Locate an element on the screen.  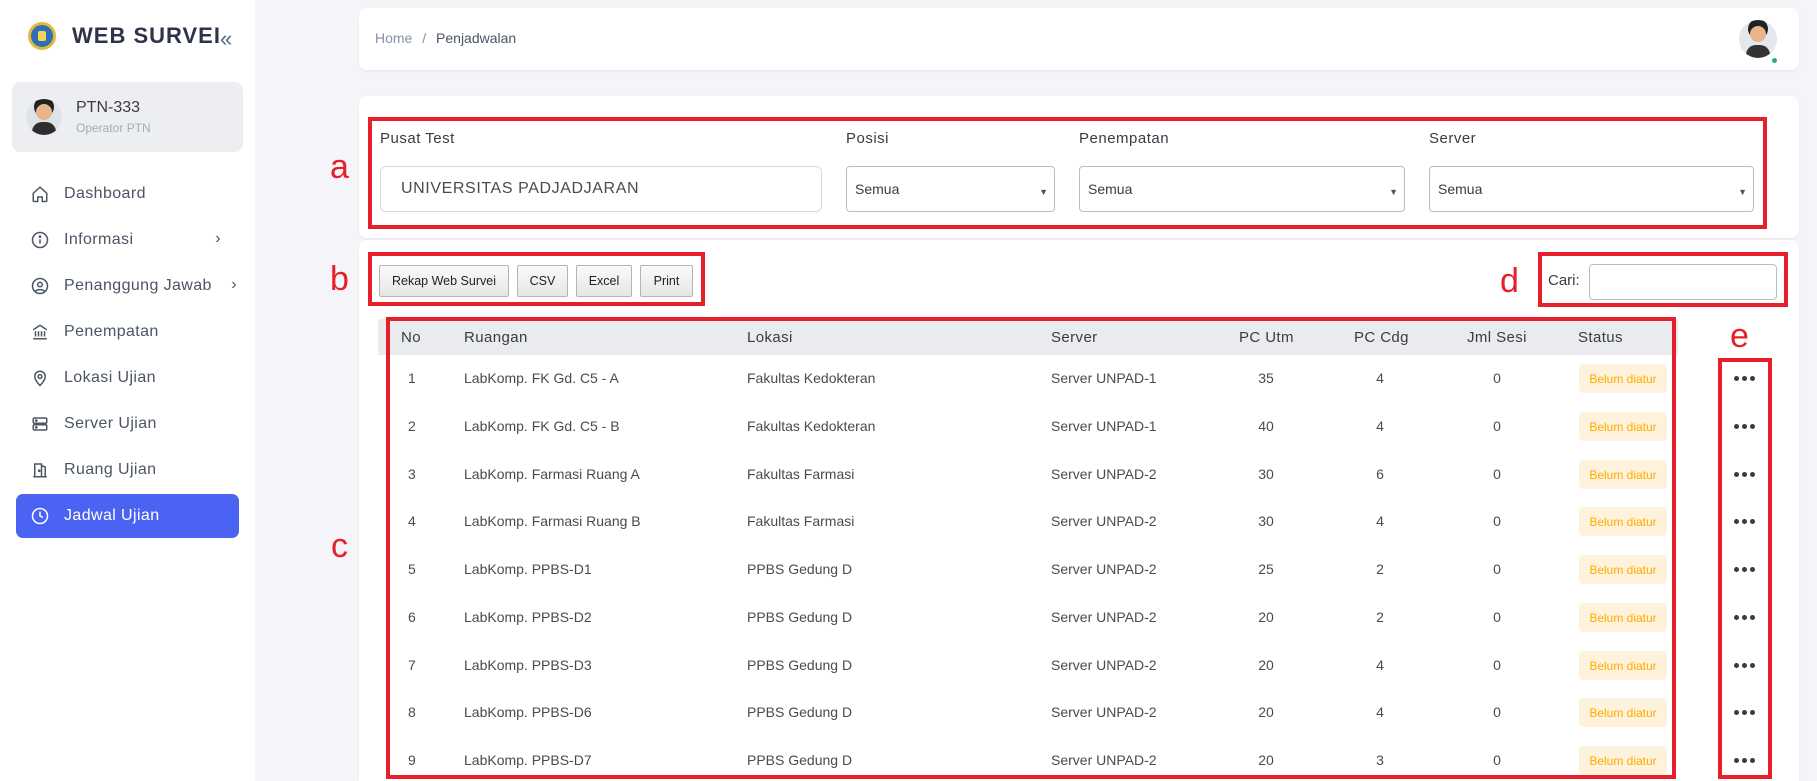
sidebar-item-ruang-ujian: Ruang Ujian is located at coordinates (127, 470).